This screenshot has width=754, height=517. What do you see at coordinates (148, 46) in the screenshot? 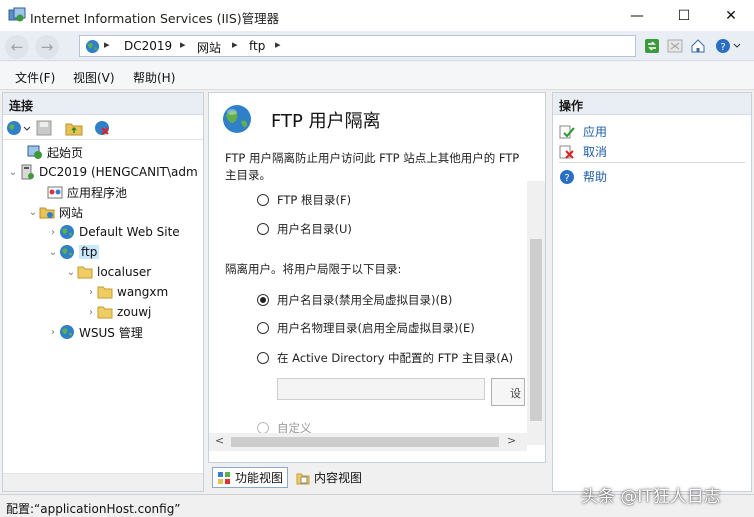
I see `breadcrumb-item-dc2019: DC2019` at bounding box center [148, 46].